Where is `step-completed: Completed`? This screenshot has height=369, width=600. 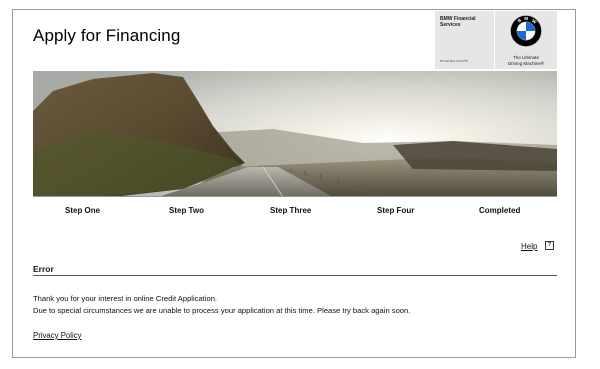 step-completed: Completed is located at coordinates (500, 210).